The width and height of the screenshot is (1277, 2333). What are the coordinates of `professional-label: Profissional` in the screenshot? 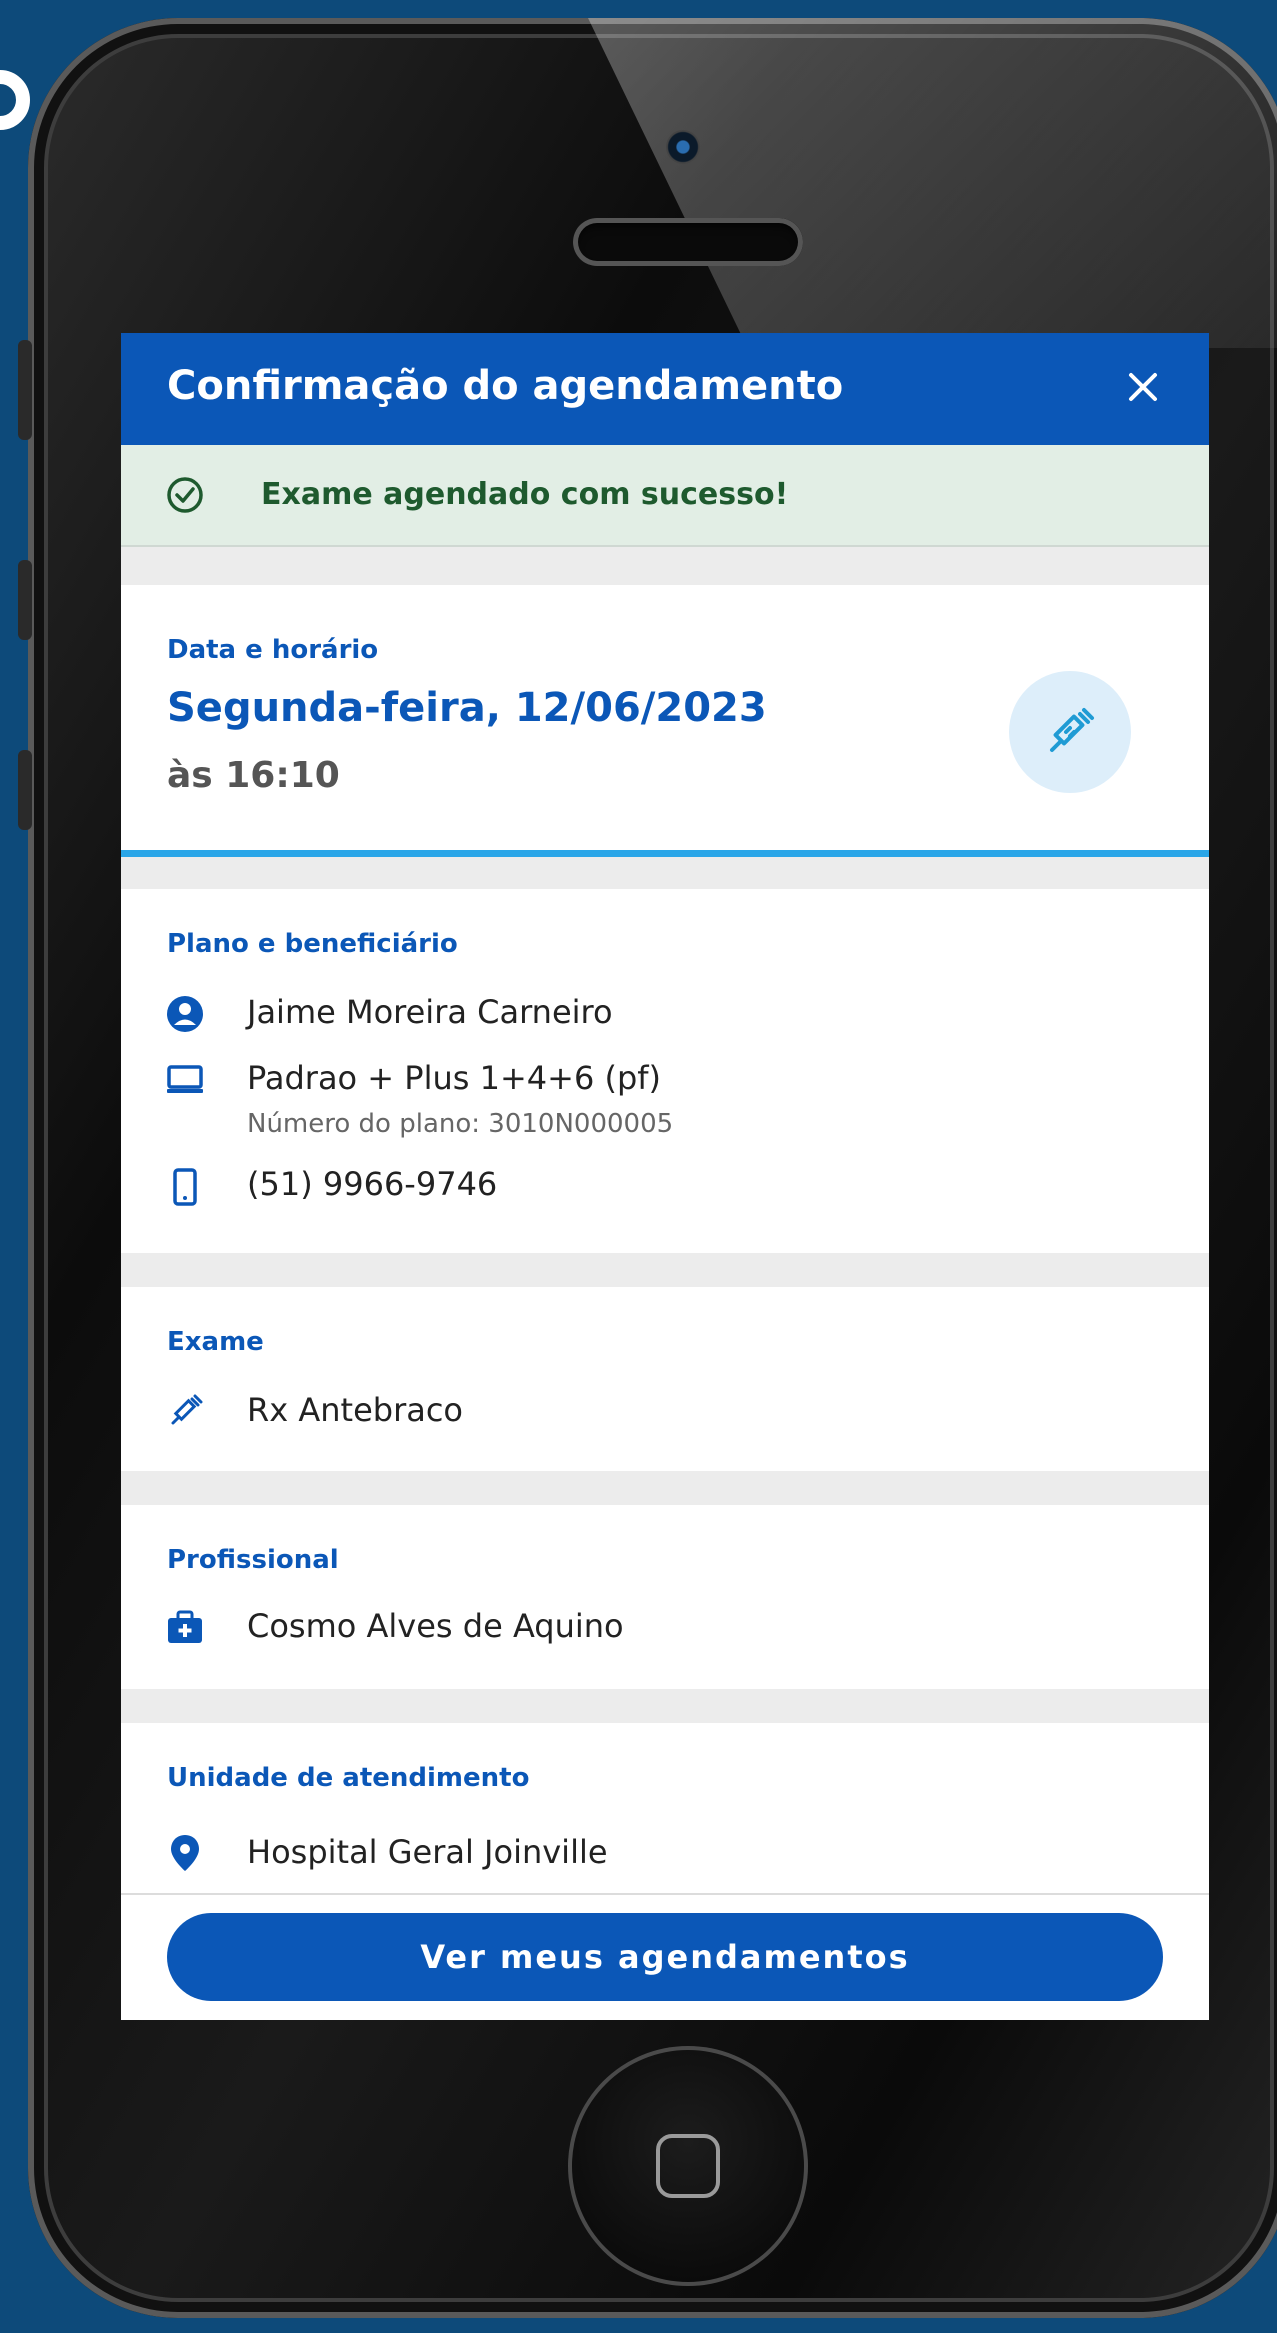 It's located at (253, 1560).